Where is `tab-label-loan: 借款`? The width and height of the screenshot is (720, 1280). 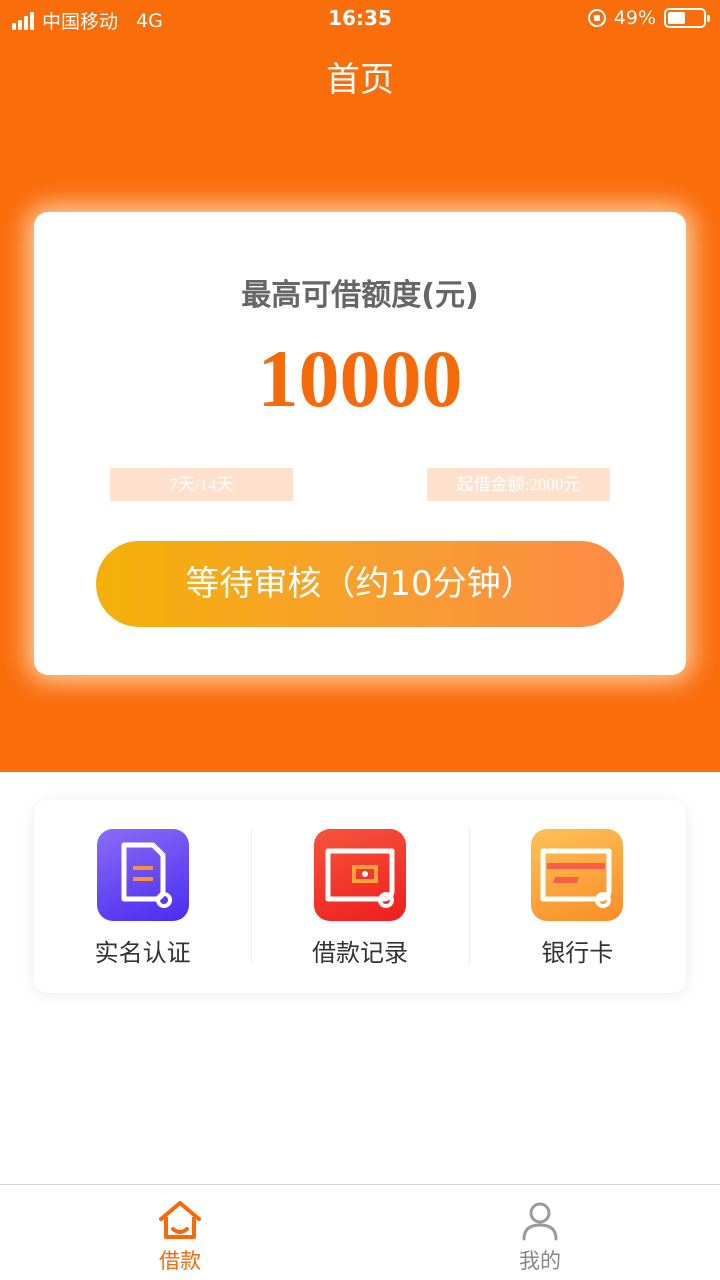
tab-label-loan: 借款 is located at coordinates (180, 1261).